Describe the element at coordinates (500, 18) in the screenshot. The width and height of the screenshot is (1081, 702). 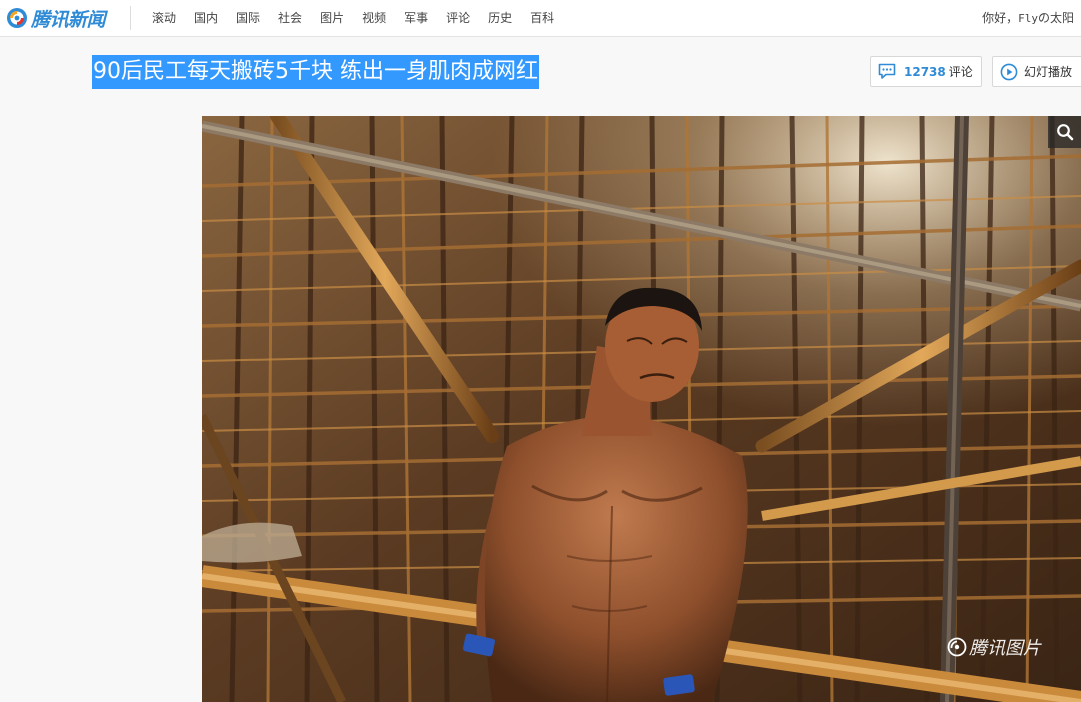
I see `nav-item-history: 历史` at that location.